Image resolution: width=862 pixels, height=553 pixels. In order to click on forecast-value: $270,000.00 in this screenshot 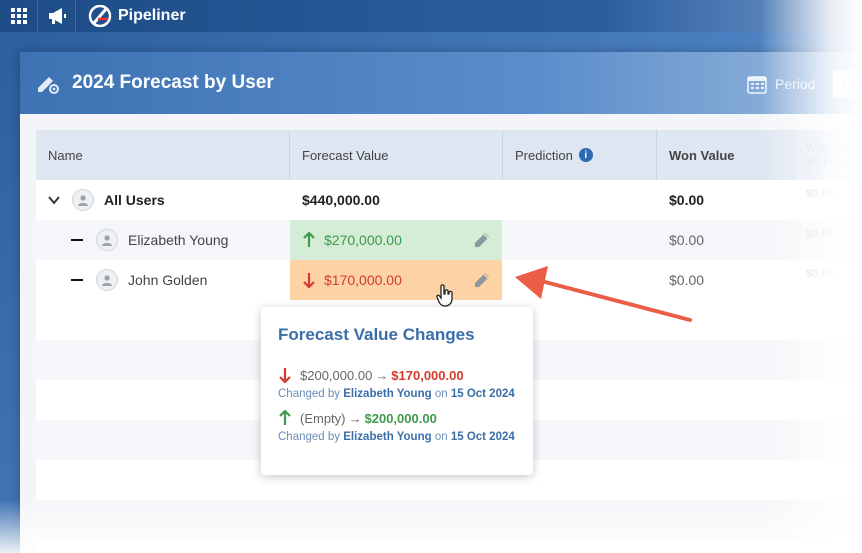, I will do `click(363, 240)`.